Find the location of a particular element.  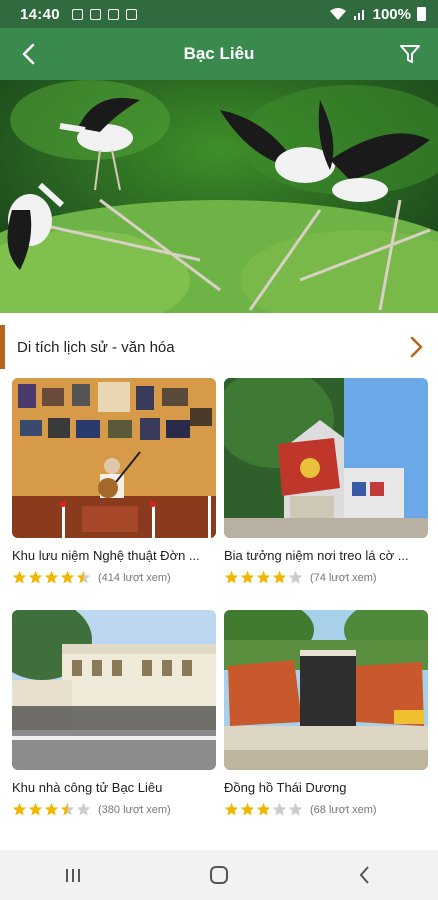

place-rating: (414 lượt xem) is located at coordinates (114, 577).